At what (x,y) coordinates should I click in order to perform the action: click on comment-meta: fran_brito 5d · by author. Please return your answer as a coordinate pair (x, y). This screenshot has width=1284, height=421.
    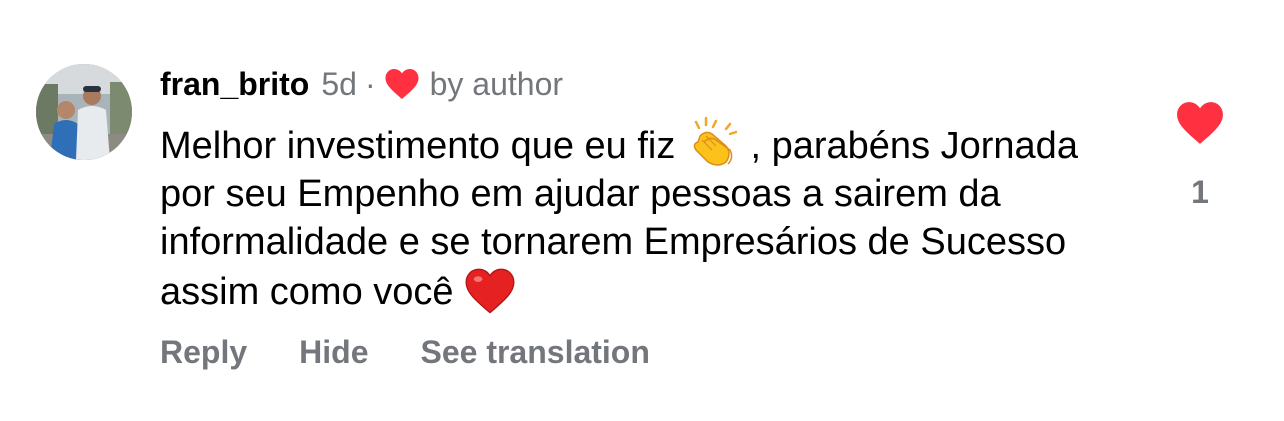
    Looking at the image, I should click on (640, 84).